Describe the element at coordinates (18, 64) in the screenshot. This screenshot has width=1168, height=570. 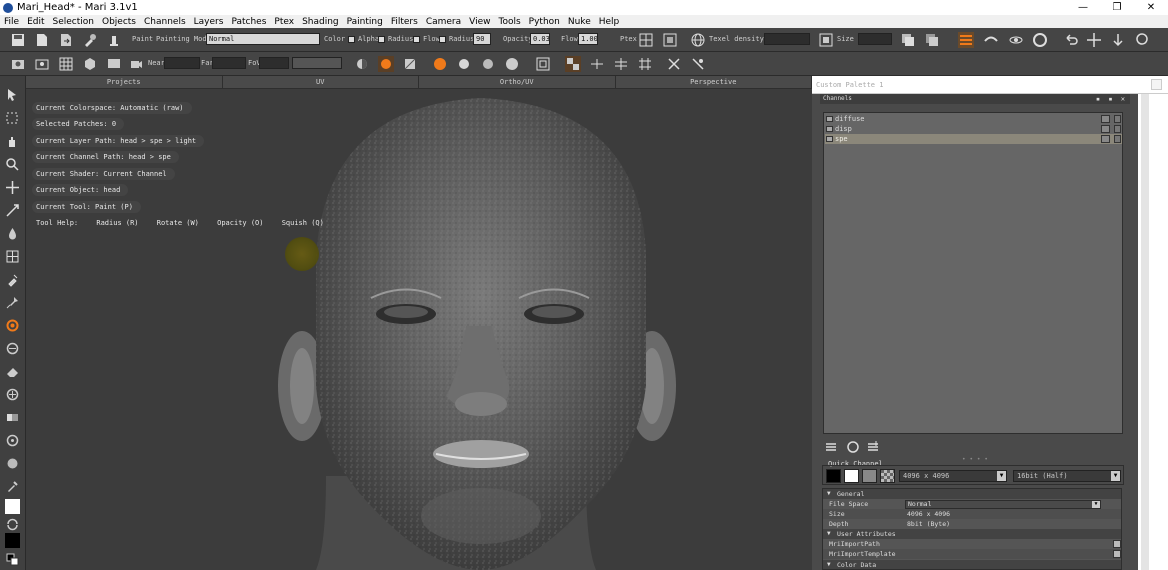
I see `camera-icon` at that location.